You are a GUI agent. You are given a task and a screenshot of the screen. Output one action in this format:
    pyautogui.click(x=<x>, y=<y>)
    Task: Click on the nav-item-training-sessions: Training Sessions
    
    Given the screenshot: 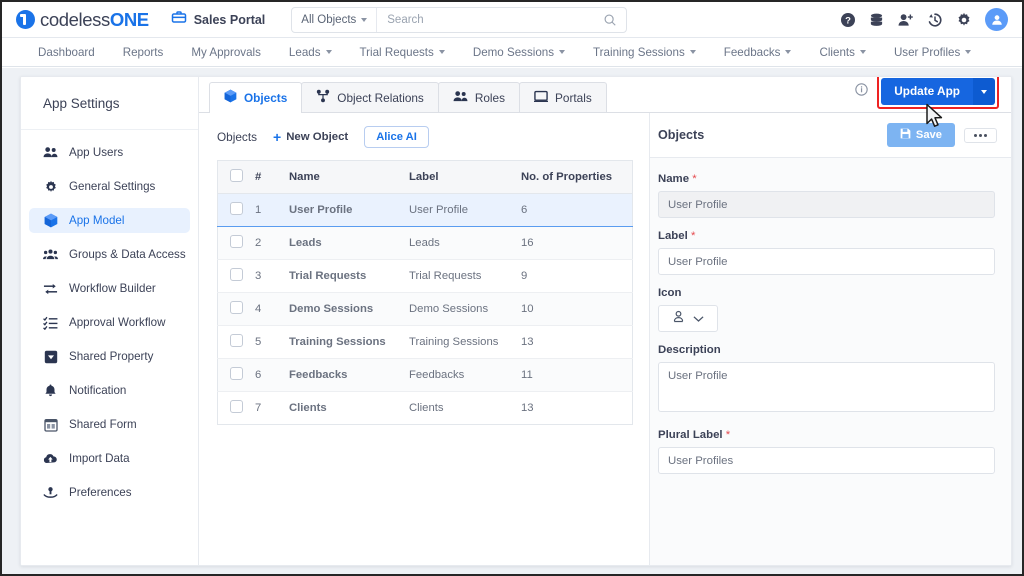 What is the action you would take?
    pyautogui.click(x=644, y=52)
    